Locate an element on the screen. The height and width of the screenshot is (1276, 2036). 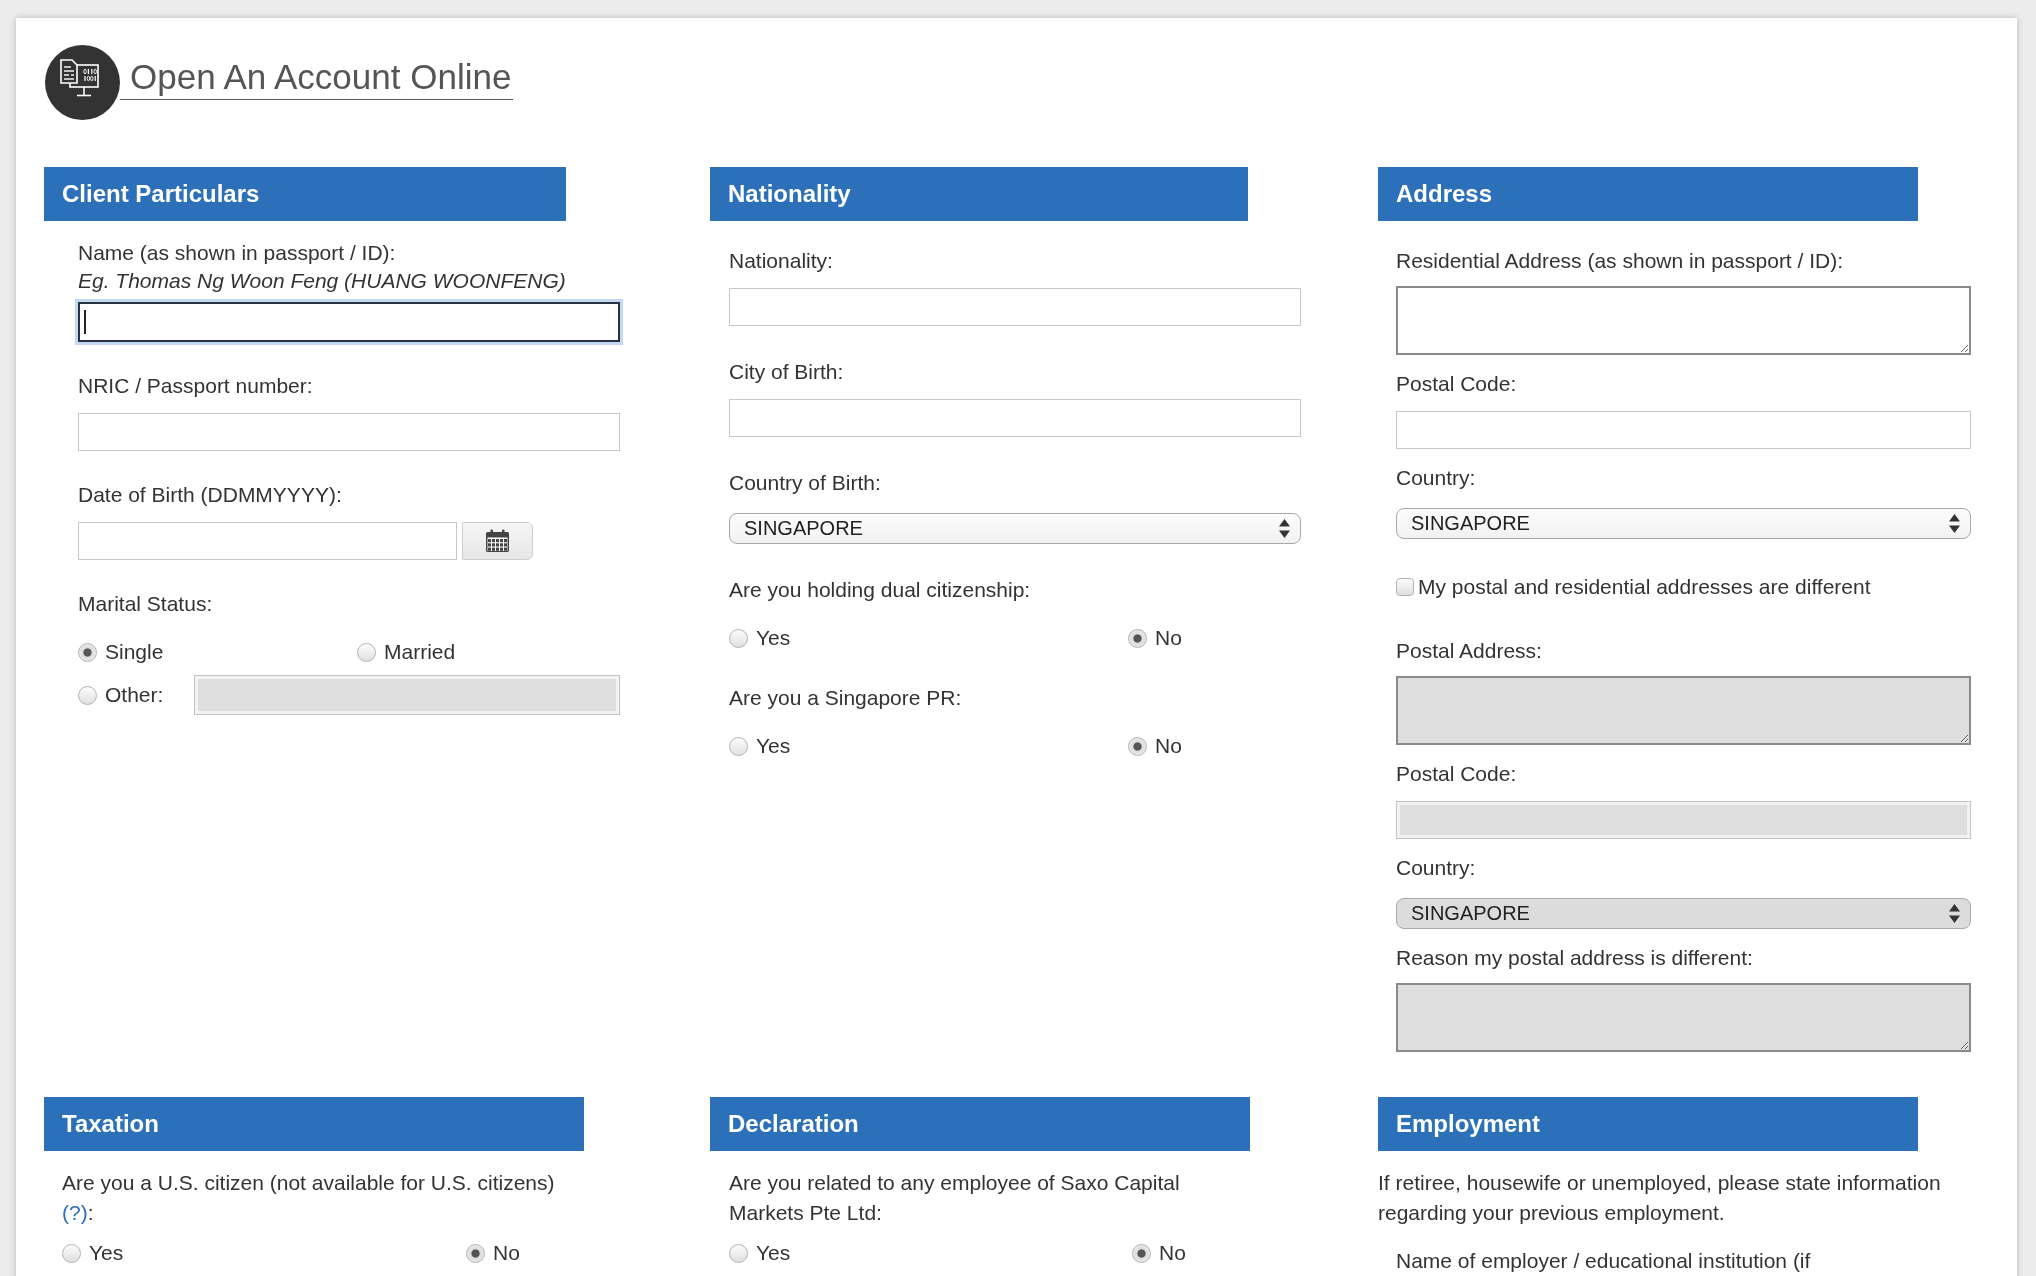
field-label: Marital Status: is located at coordinates (145, 604).